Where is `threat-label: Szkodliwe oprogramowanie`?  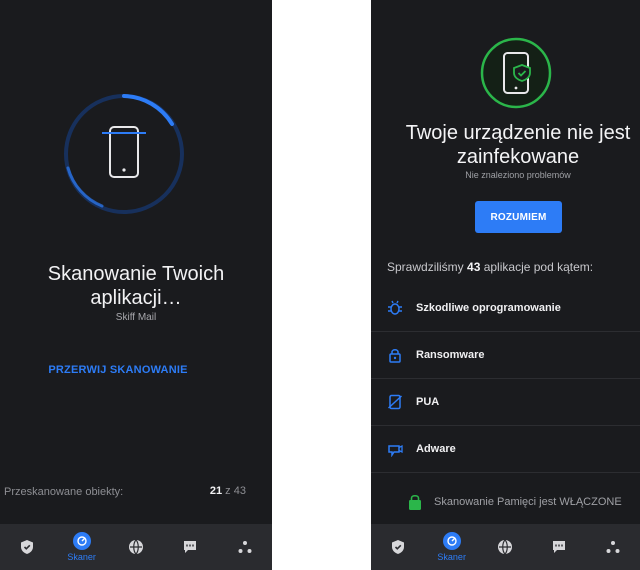
threat-label: Szkodliwe oprogramowanie is located at coordinates (488, 308).